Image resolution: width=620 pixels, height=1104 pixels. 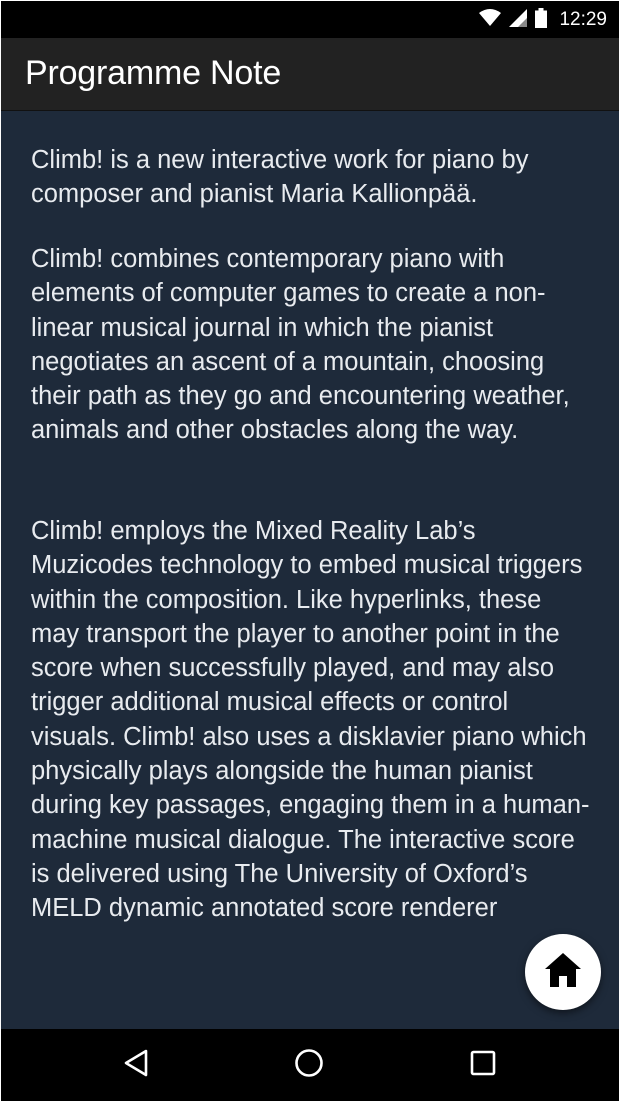 I want to click on home-circle-icon, so click(x=309, y=1065).